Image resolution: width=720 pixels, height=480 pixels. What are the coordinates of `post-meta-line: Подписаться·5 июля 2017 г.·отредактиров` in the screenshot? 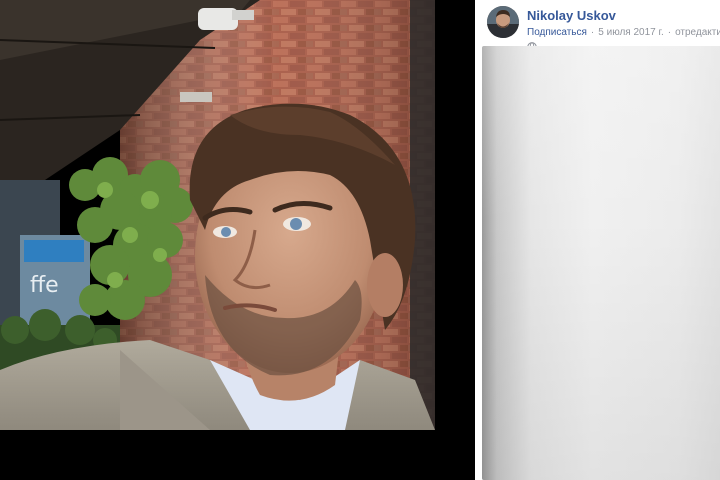 It's located at (623, 32).